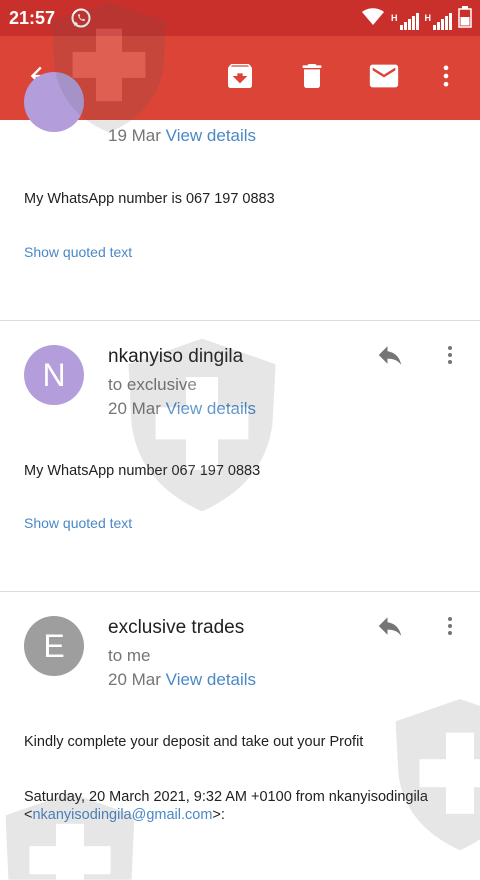 This screenshot has width=480, height=880. What do you see at coordinates (81, 20) in the screenshot?
I see `whatsapp-icon` at bounding box center [81, 20].